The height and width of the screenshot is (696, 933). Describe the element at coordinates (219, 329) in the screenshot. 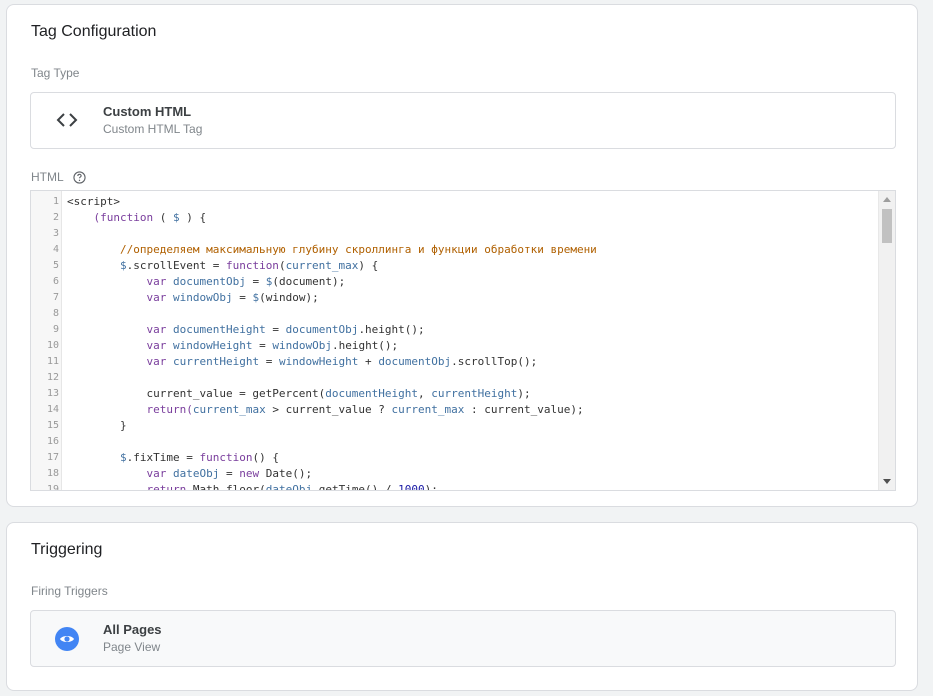

I see `code-token: documentHeight` at that location.